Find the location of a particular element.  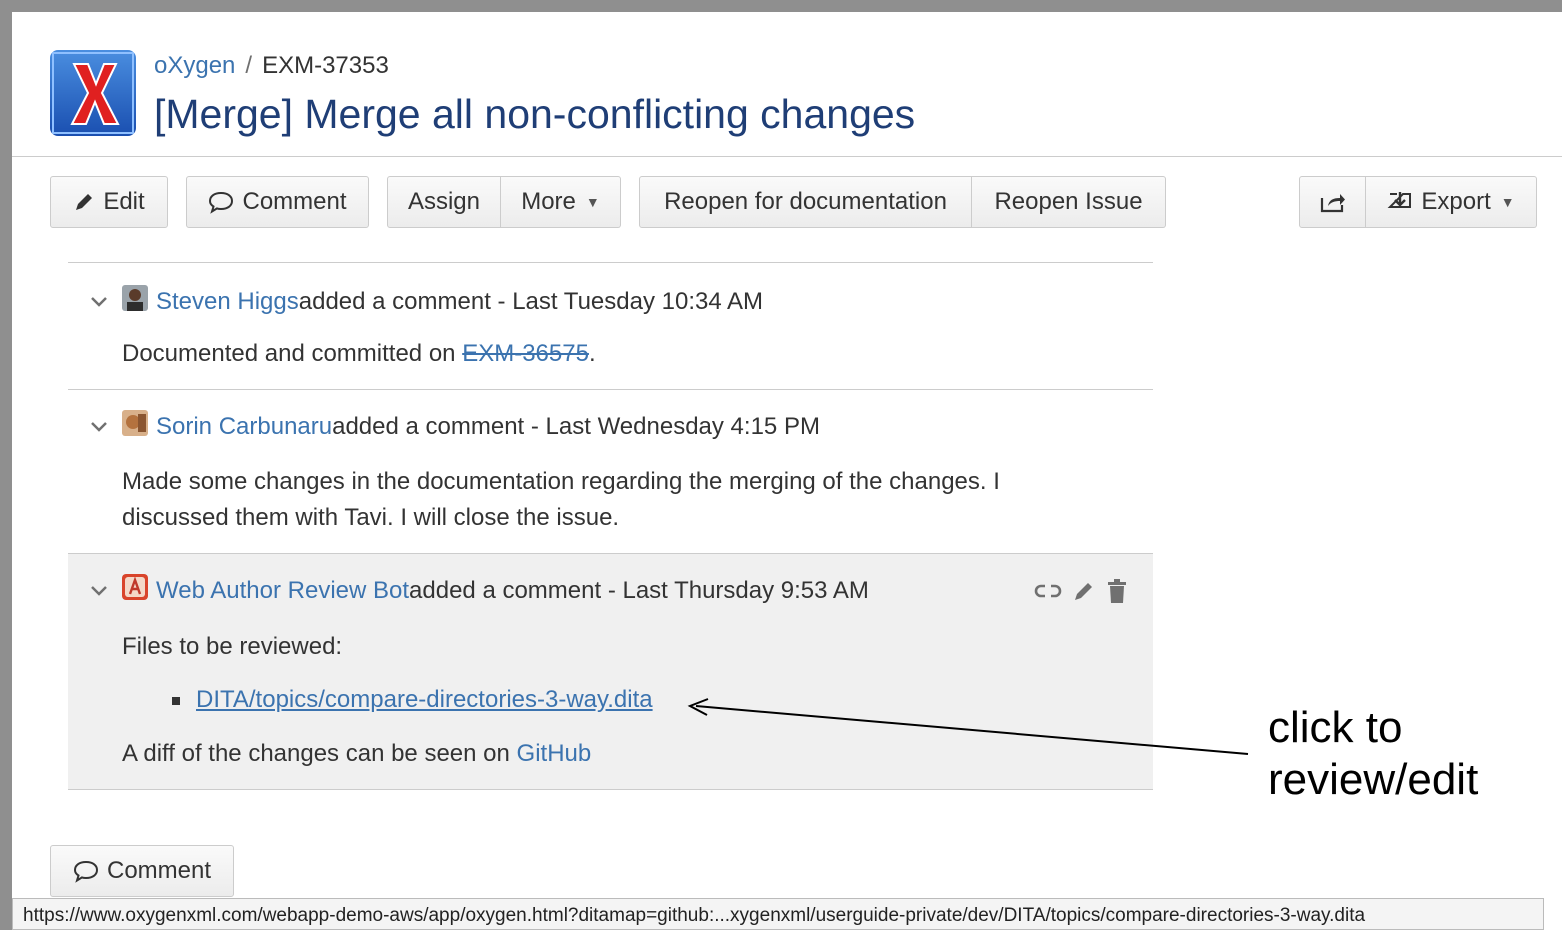

annotation-callout: click to review/edit is located at coordinates (1373, 754).